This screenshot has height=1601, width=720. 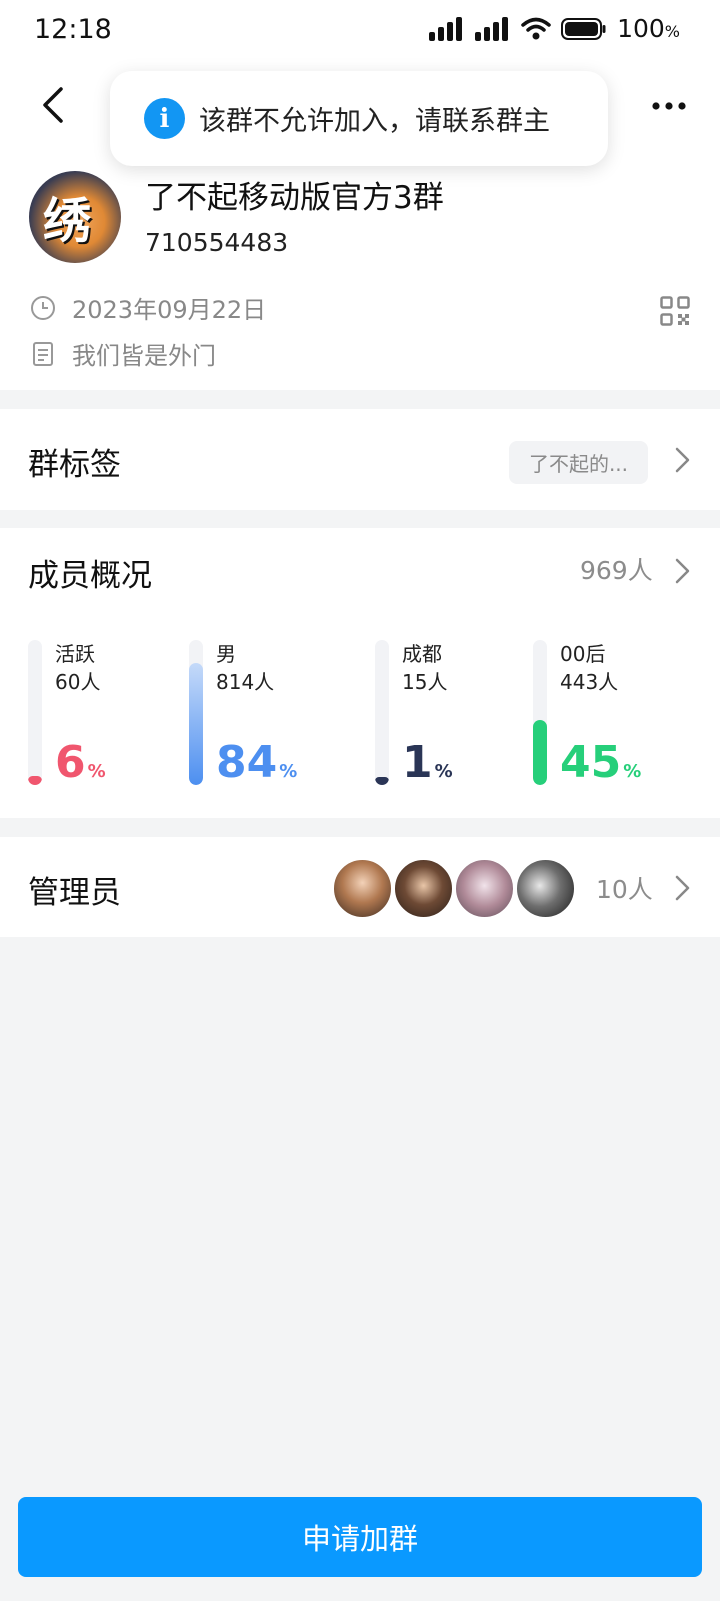 What do you see at coordinates (360, 710) in the screenshot?
I see `member-stats: 活跃 60人 6% 男 814人 84% 成都 15人 1% 00后 443人 45%` at bounding box center [360, 710].